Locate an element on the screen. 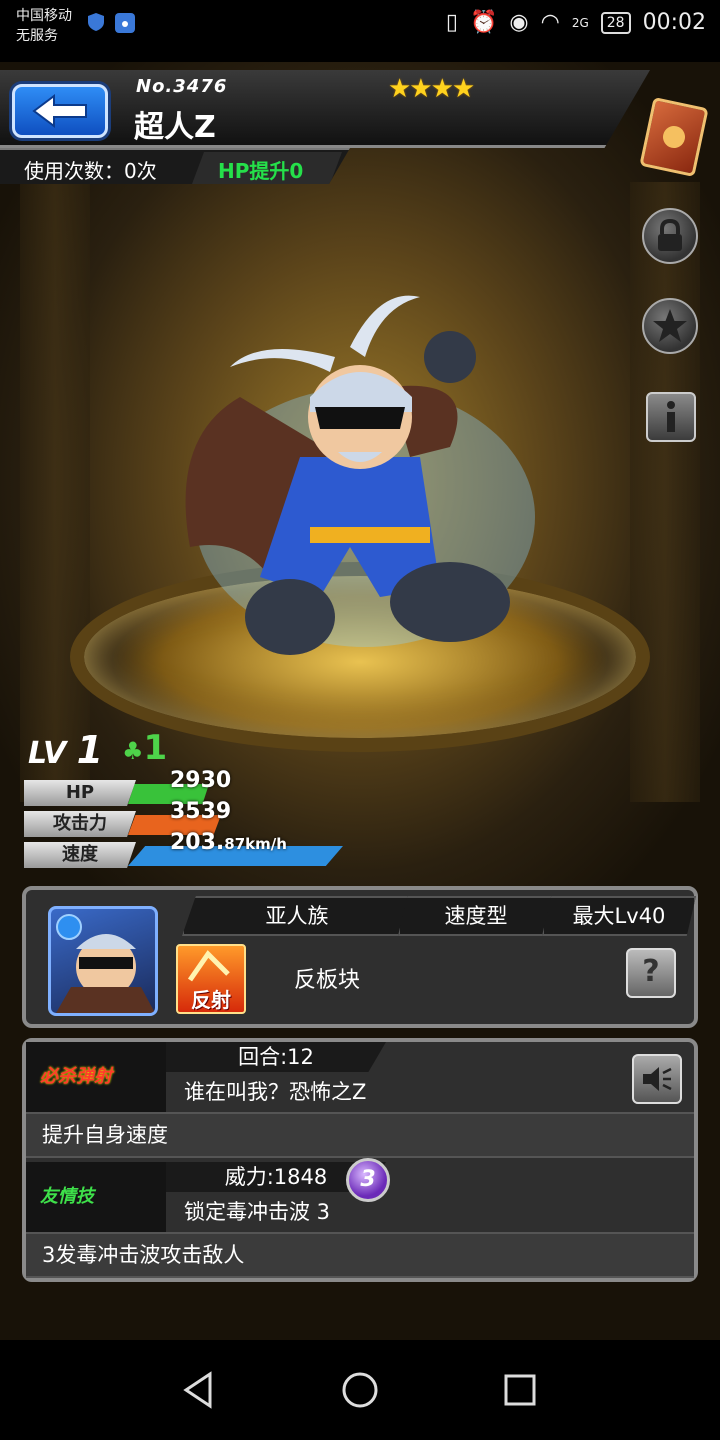  speed-unit: 87km/h is located at coordinates (255, 844).